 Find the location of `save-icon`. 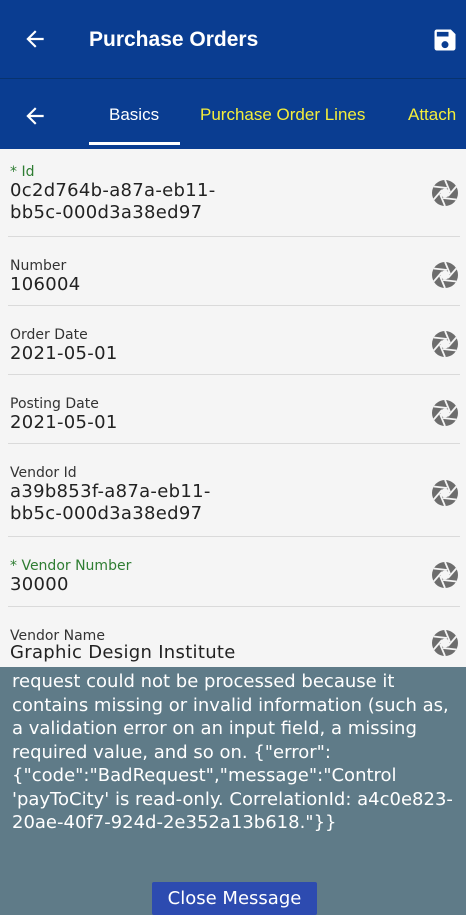

save-icon is located at coordinates (445, 40).